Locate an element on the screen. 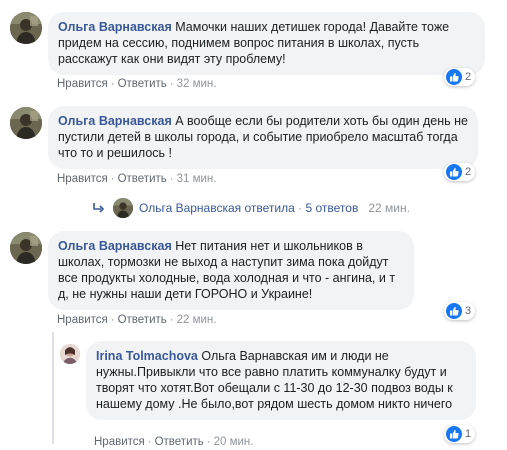 The image size is (507, 450). comment-actions: Нравится · Ответить · 31 мин. is located at coordinates (136, 179).